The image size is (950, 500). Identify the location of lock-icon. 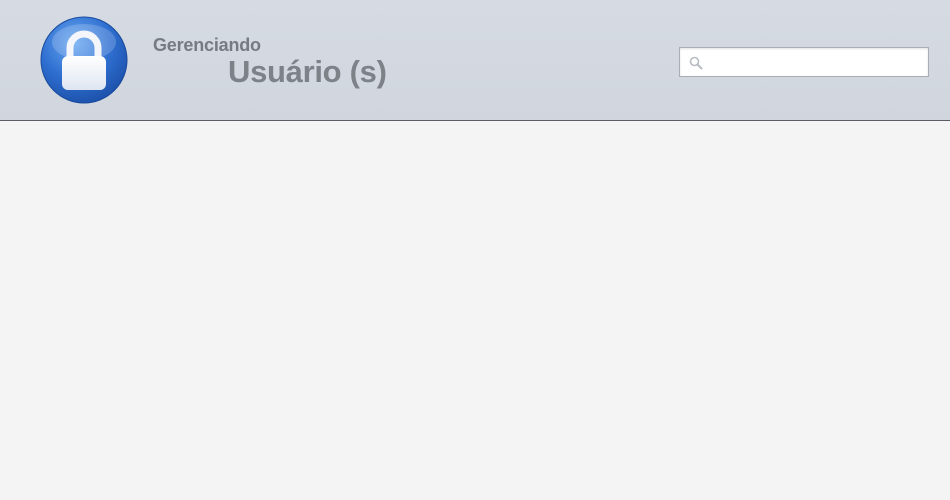
(84, 60).